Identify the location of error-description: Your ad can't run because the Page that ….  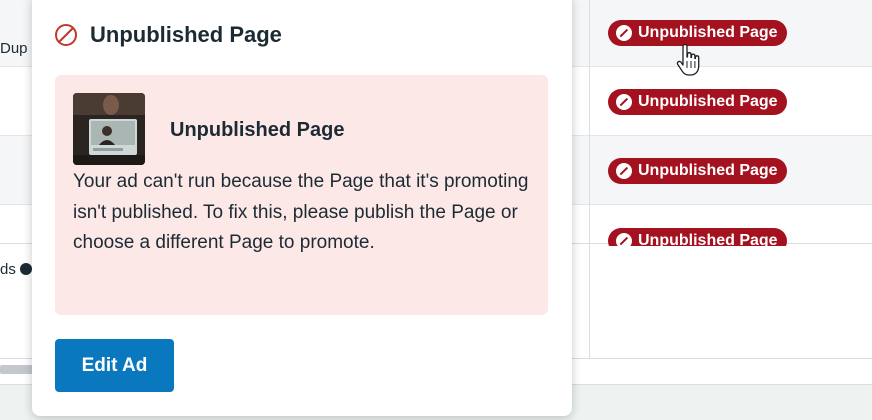
(301, 212).